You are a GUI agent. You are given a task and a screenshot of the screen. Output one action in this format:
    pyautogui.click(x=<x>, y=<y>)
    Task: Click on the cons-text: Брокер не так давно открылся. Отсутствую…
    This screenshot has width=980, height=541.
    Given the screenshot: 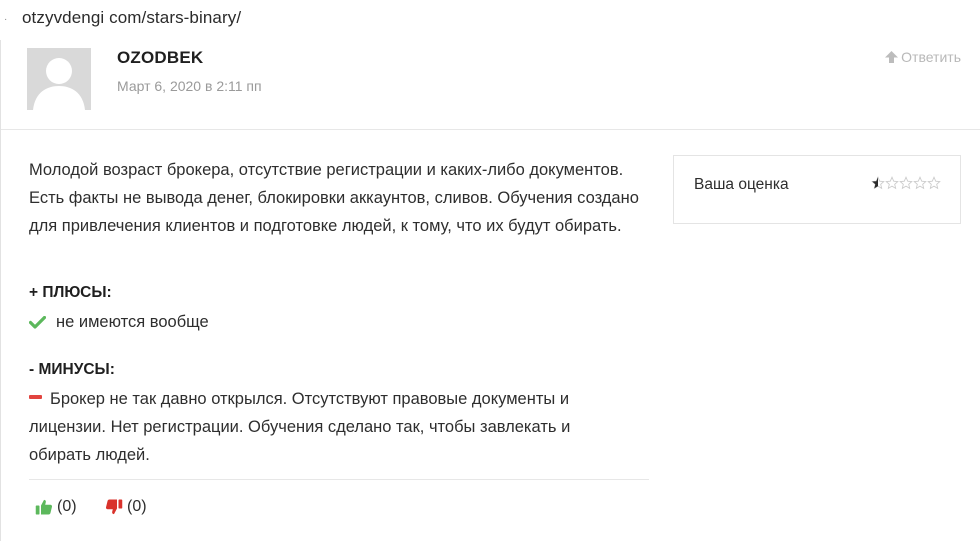 What is the action you would take?
    pyautogui.click(x=300, y=427)
    